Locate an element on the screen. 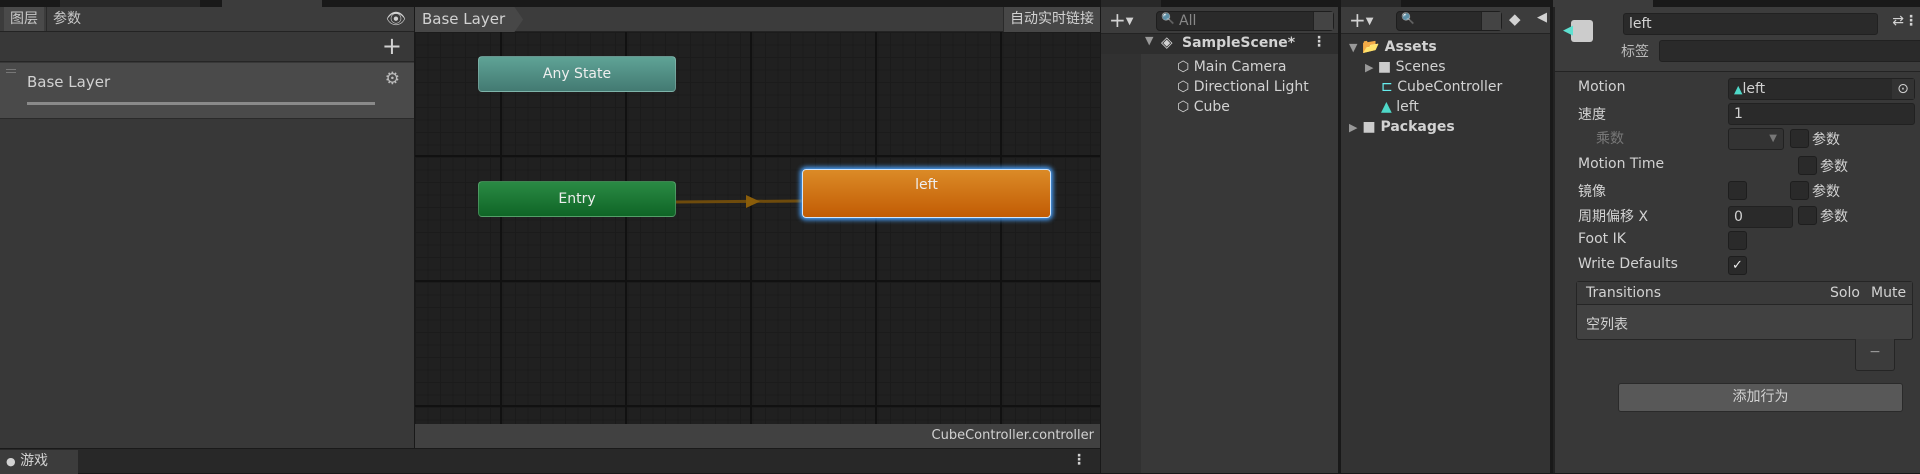 Image resolution: width=1920 pixels, height=474 pixels. project-item-controller: ⊏ CubeController is located at coordinates (1441, 87).